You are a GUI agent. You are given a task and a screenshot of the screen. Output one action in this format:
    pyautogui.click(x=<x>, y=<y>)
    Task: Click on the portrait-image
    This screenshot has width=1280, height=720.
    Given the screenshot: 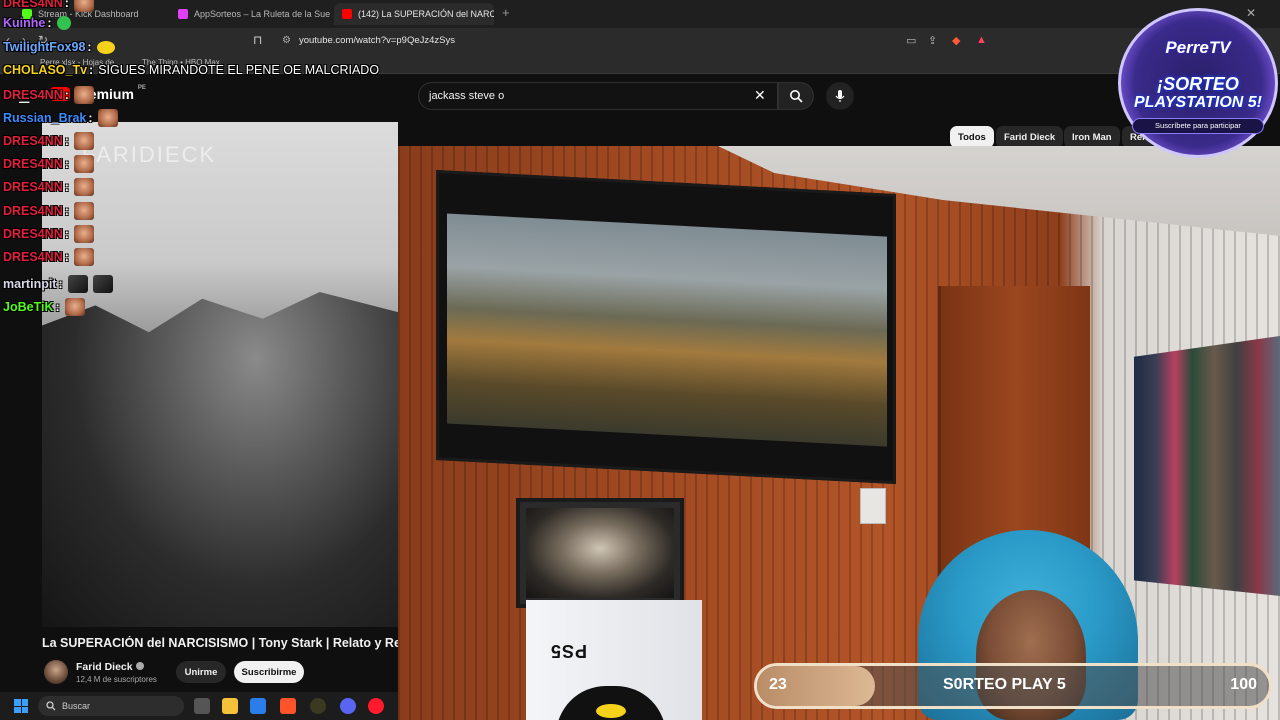 What is the action you would take?
    pyautogui.click(x=600, y=553)
    